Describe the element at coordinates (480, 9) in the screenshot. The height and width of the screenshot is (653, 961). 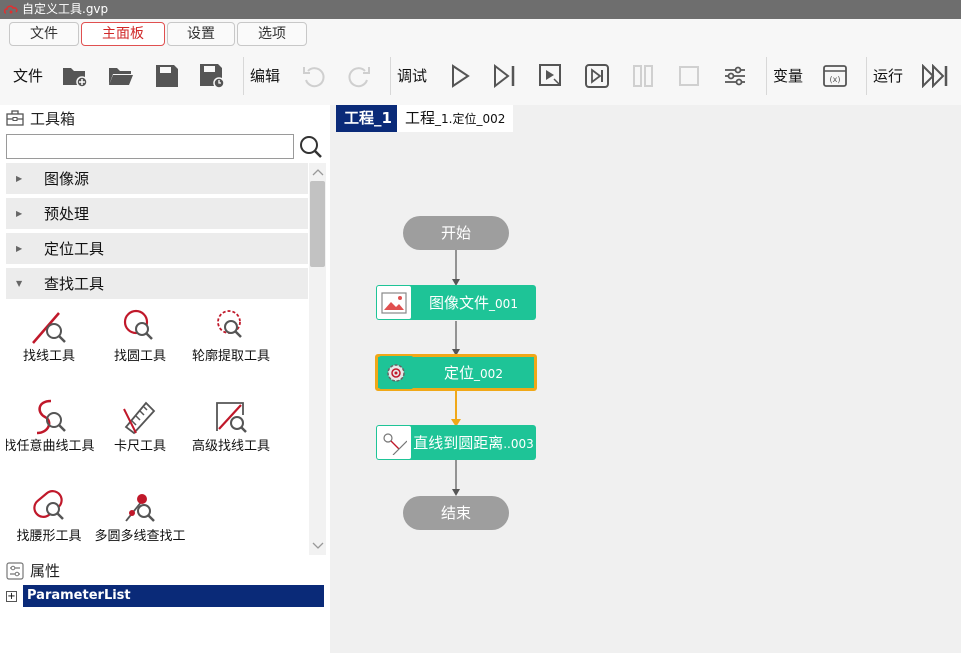
I see `title-bar: 自定义工具.gvp` at that location.